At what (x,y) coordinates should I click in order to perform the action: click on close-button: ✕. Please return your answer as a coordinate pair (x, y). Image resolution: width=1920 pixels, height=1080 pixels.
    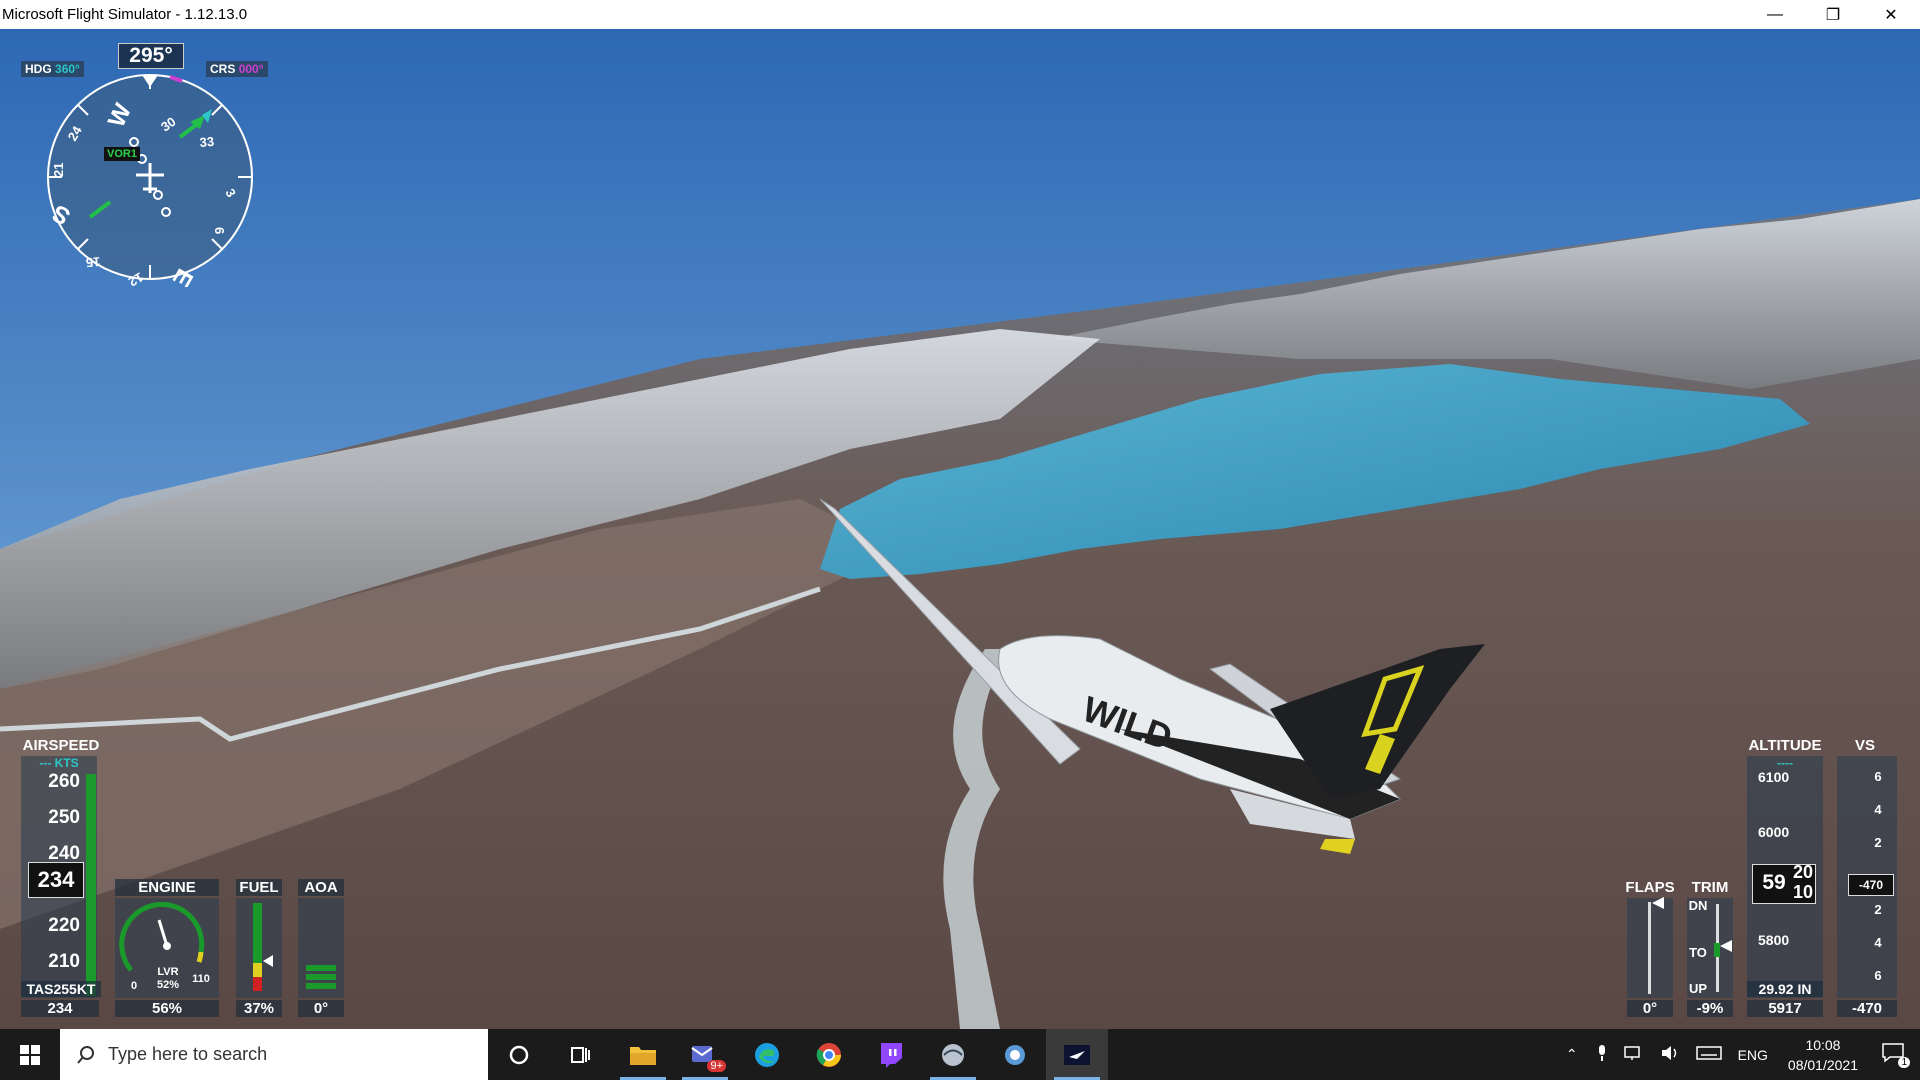
    Looking at the image, I should click on (1891, 14).